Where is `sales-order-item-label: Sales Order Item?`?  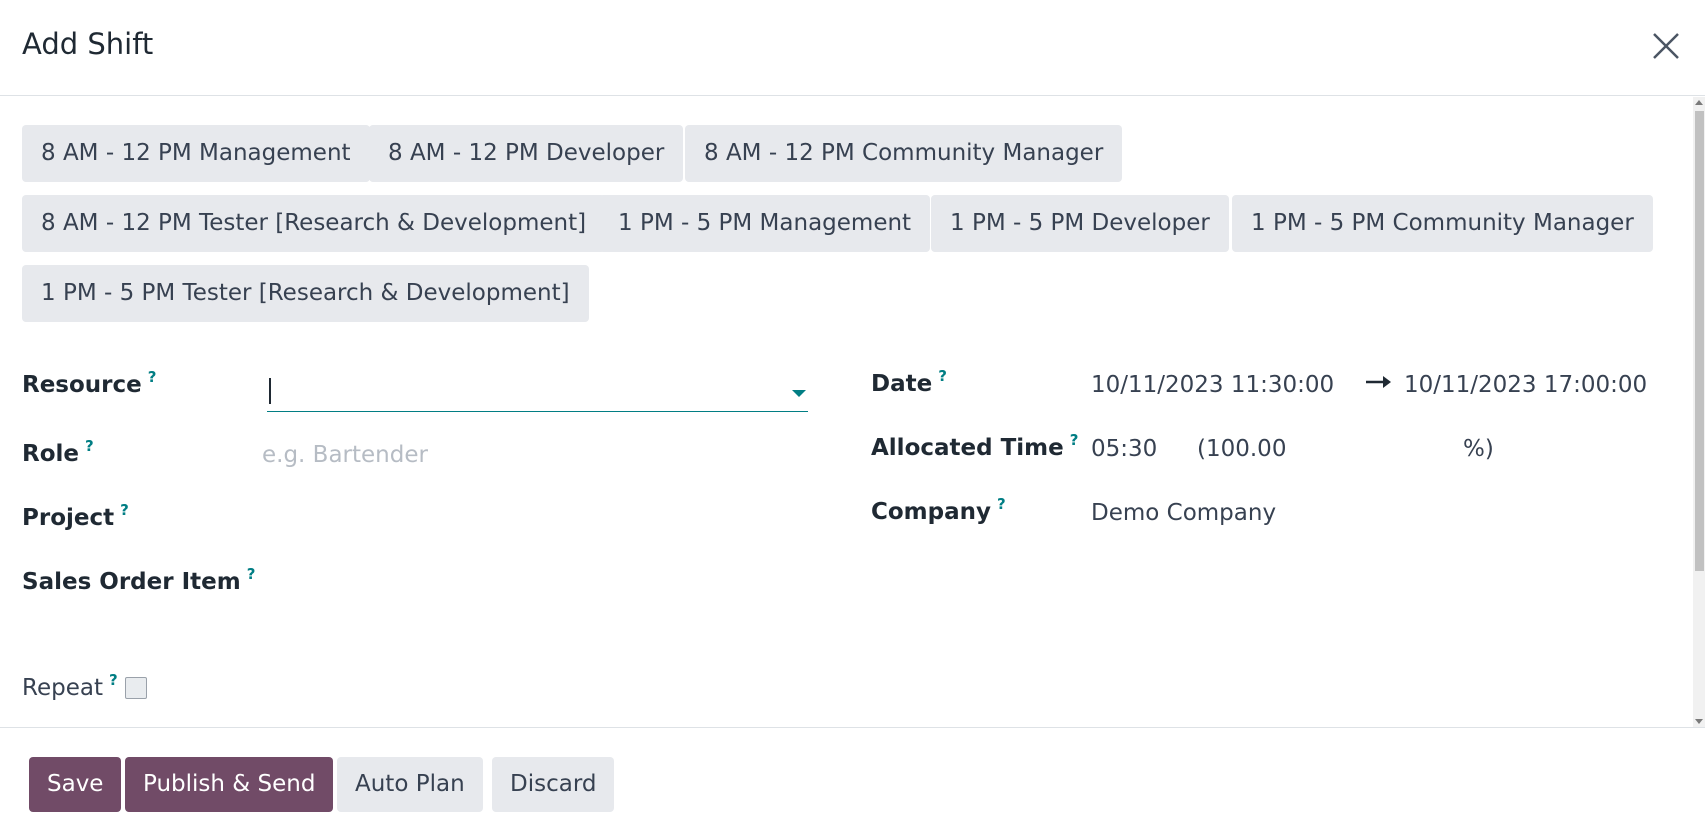 sales-order-item-label: Sales Order Item? is located at coordinates (139, 580).